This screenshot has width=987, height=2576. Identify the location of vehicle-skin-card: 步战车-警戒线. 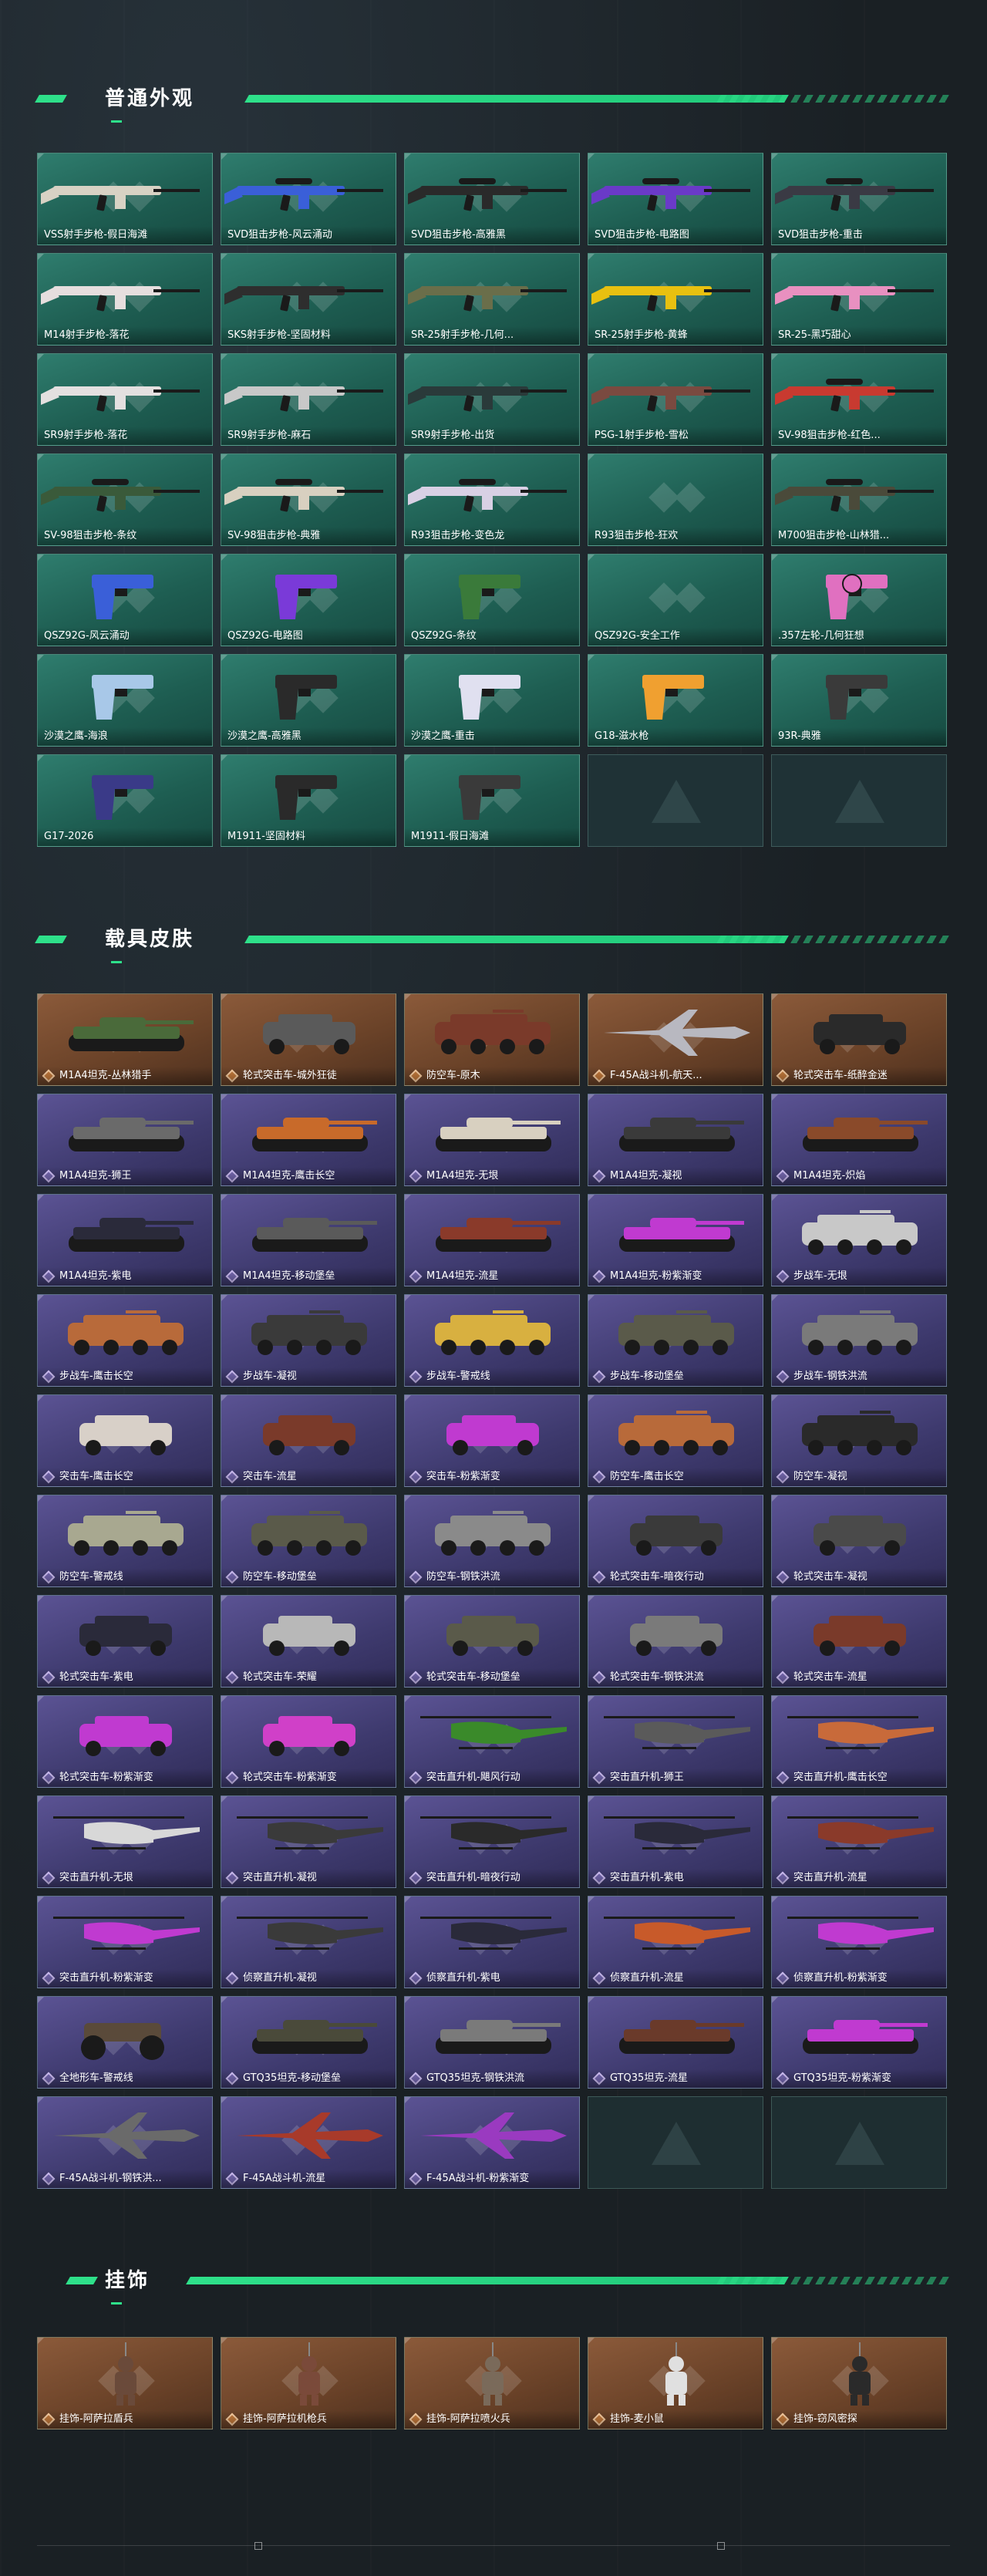
(492, 1340).